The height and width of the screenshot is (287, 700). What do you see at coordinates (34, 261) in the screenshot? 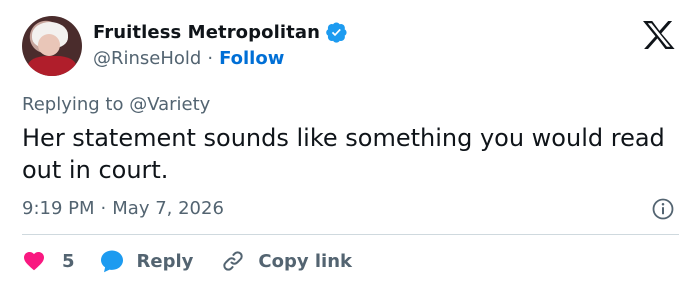
I see `heart-icon` at bounding box center [34, 261].